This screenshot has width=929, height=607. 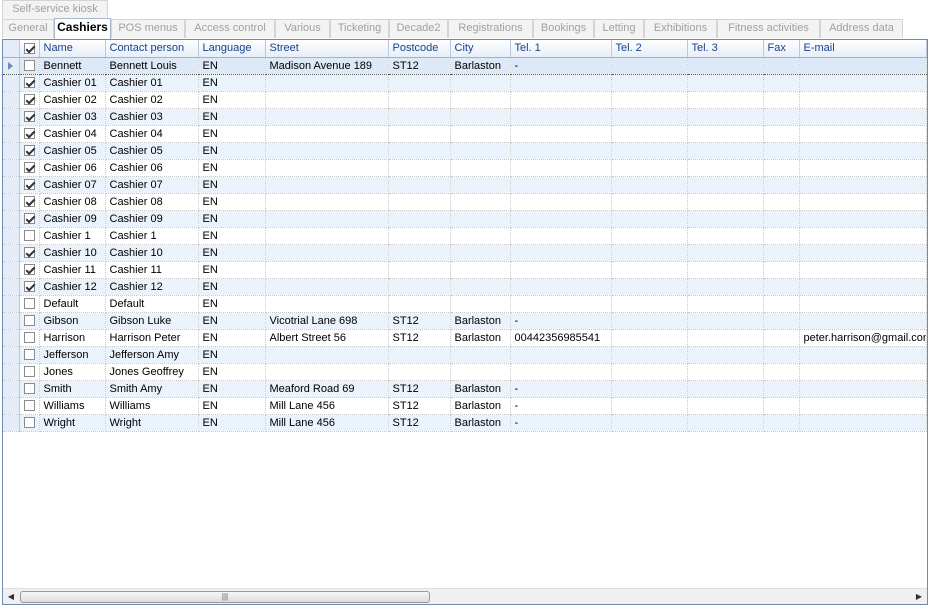 What do you see at coordinates (152, 253) in the screenshot?
I see `cell-contact-person: Cashier 10` at bounding box center [152, 253].